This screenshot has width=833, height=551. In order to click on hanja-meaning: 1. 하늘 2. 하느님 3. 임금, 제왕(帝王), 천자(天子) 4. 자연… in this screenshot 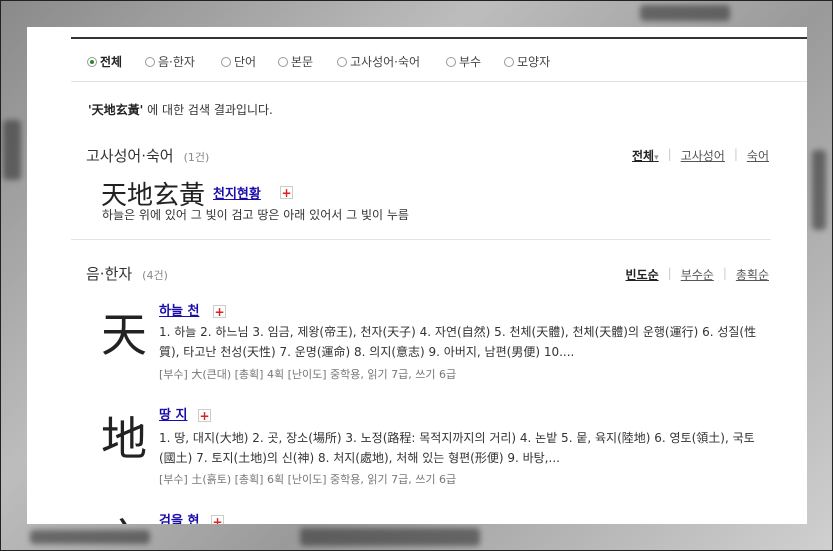, I will do `click(458, 342)`.